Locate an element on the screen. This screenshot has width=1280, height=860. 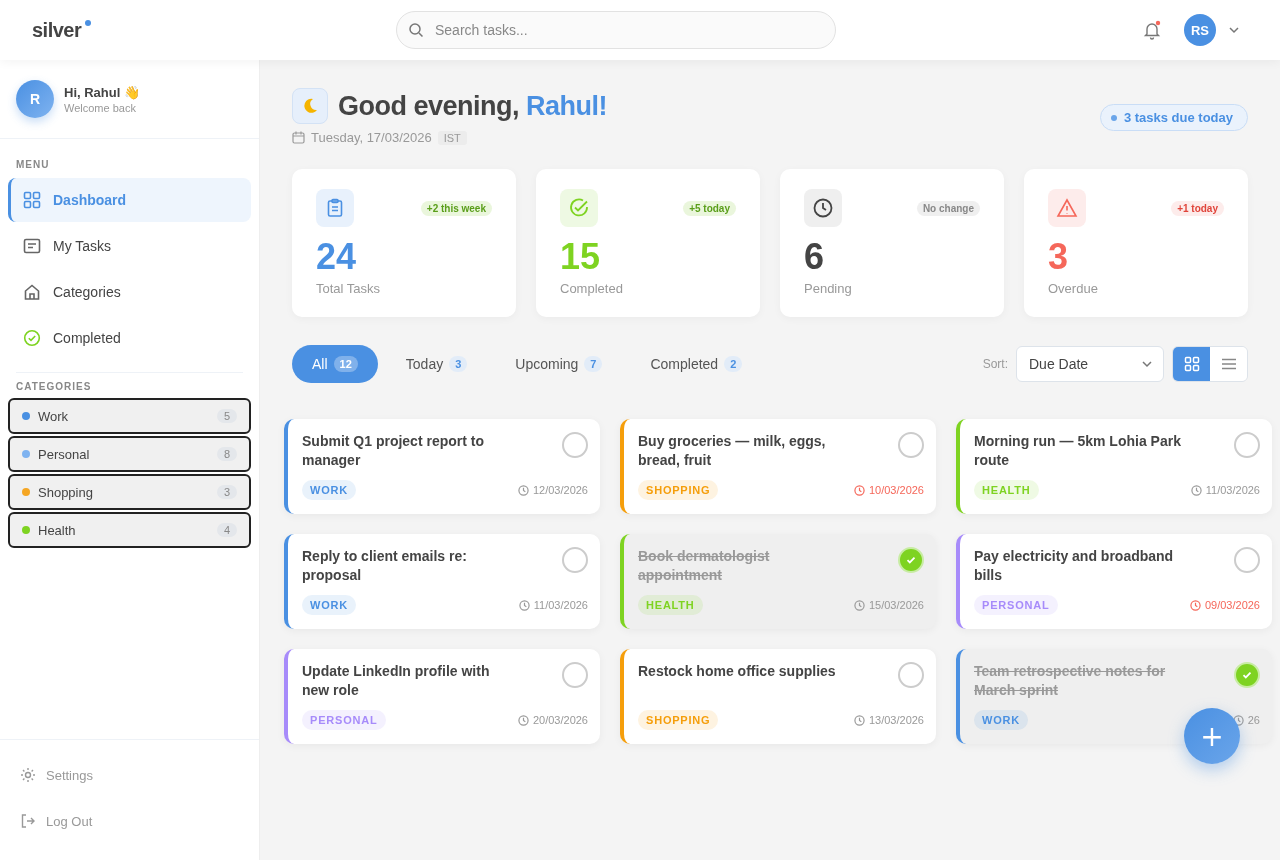
change-badge: No change is located at coordinates (948, 208).